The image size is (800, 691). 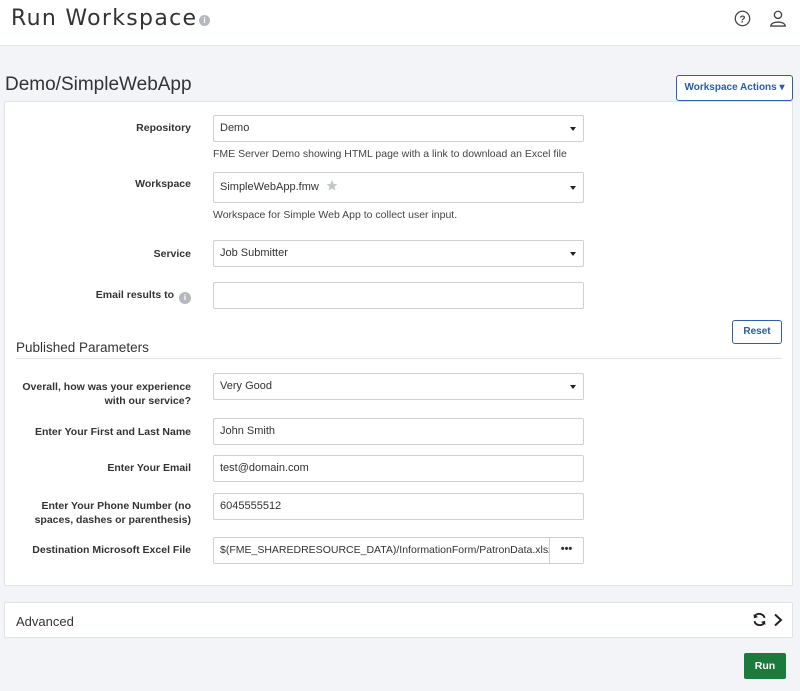 What do you see at coordinates (778, 620) in the screenshot?
I see `chevron-right-icon` at bounding box center [778, 620].